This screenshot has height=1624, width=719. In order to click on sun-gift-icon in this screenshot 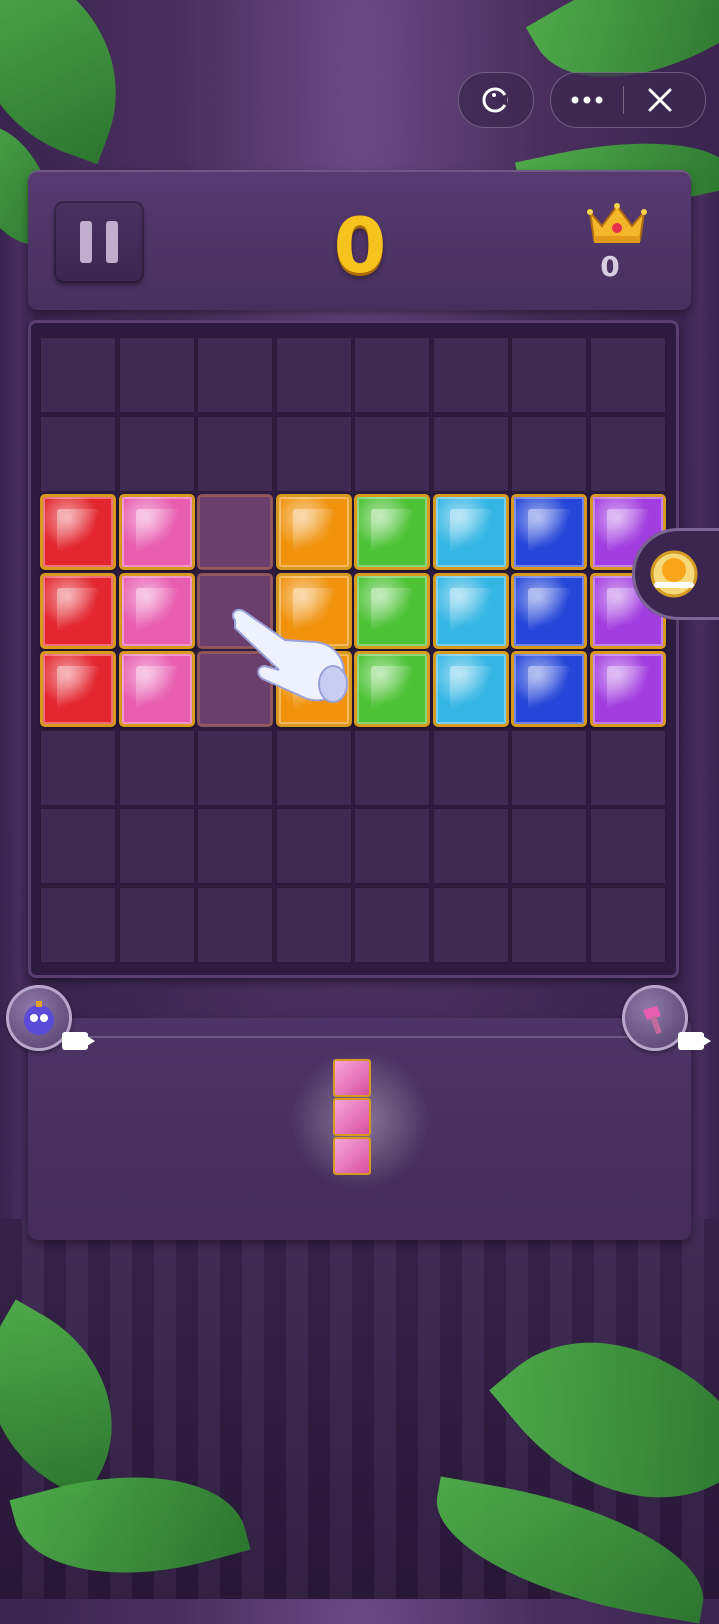, I will do `click(674, 574)`.